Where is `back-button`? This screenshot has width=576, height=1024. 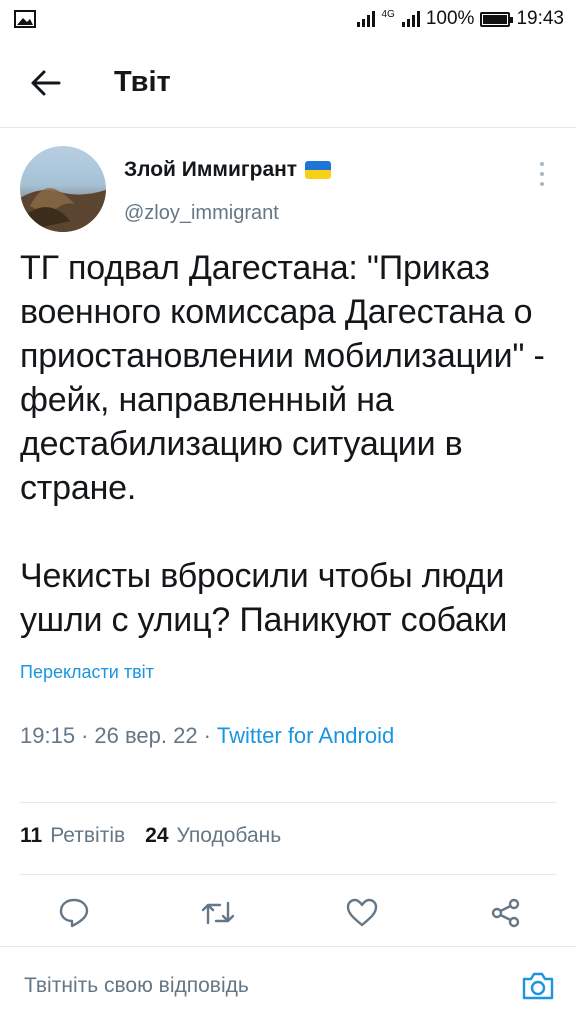 back-button is located at coordinates (46, 83).